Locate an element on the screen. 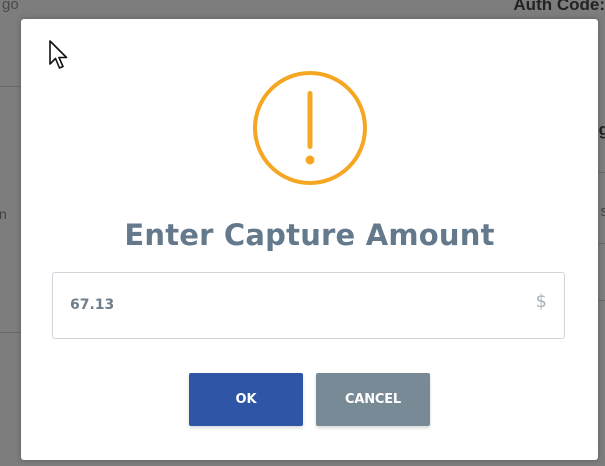 Image resolution: width=605 pixels, height=466 pixels. amount-value: 67.13 is located at coordinates (92, 305).